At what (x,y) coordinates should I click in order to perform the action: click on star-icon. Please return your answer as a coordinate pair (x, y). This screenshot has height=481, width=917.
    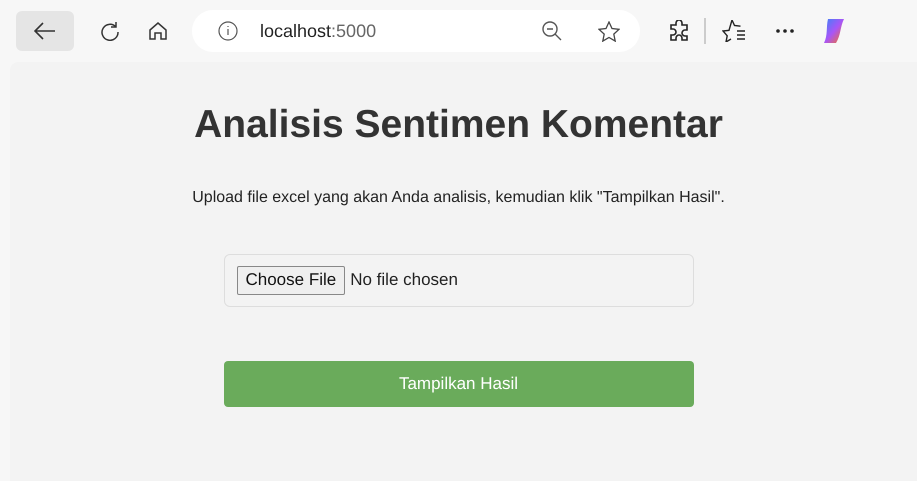
    Looking at the image, I should click on (609, 31).